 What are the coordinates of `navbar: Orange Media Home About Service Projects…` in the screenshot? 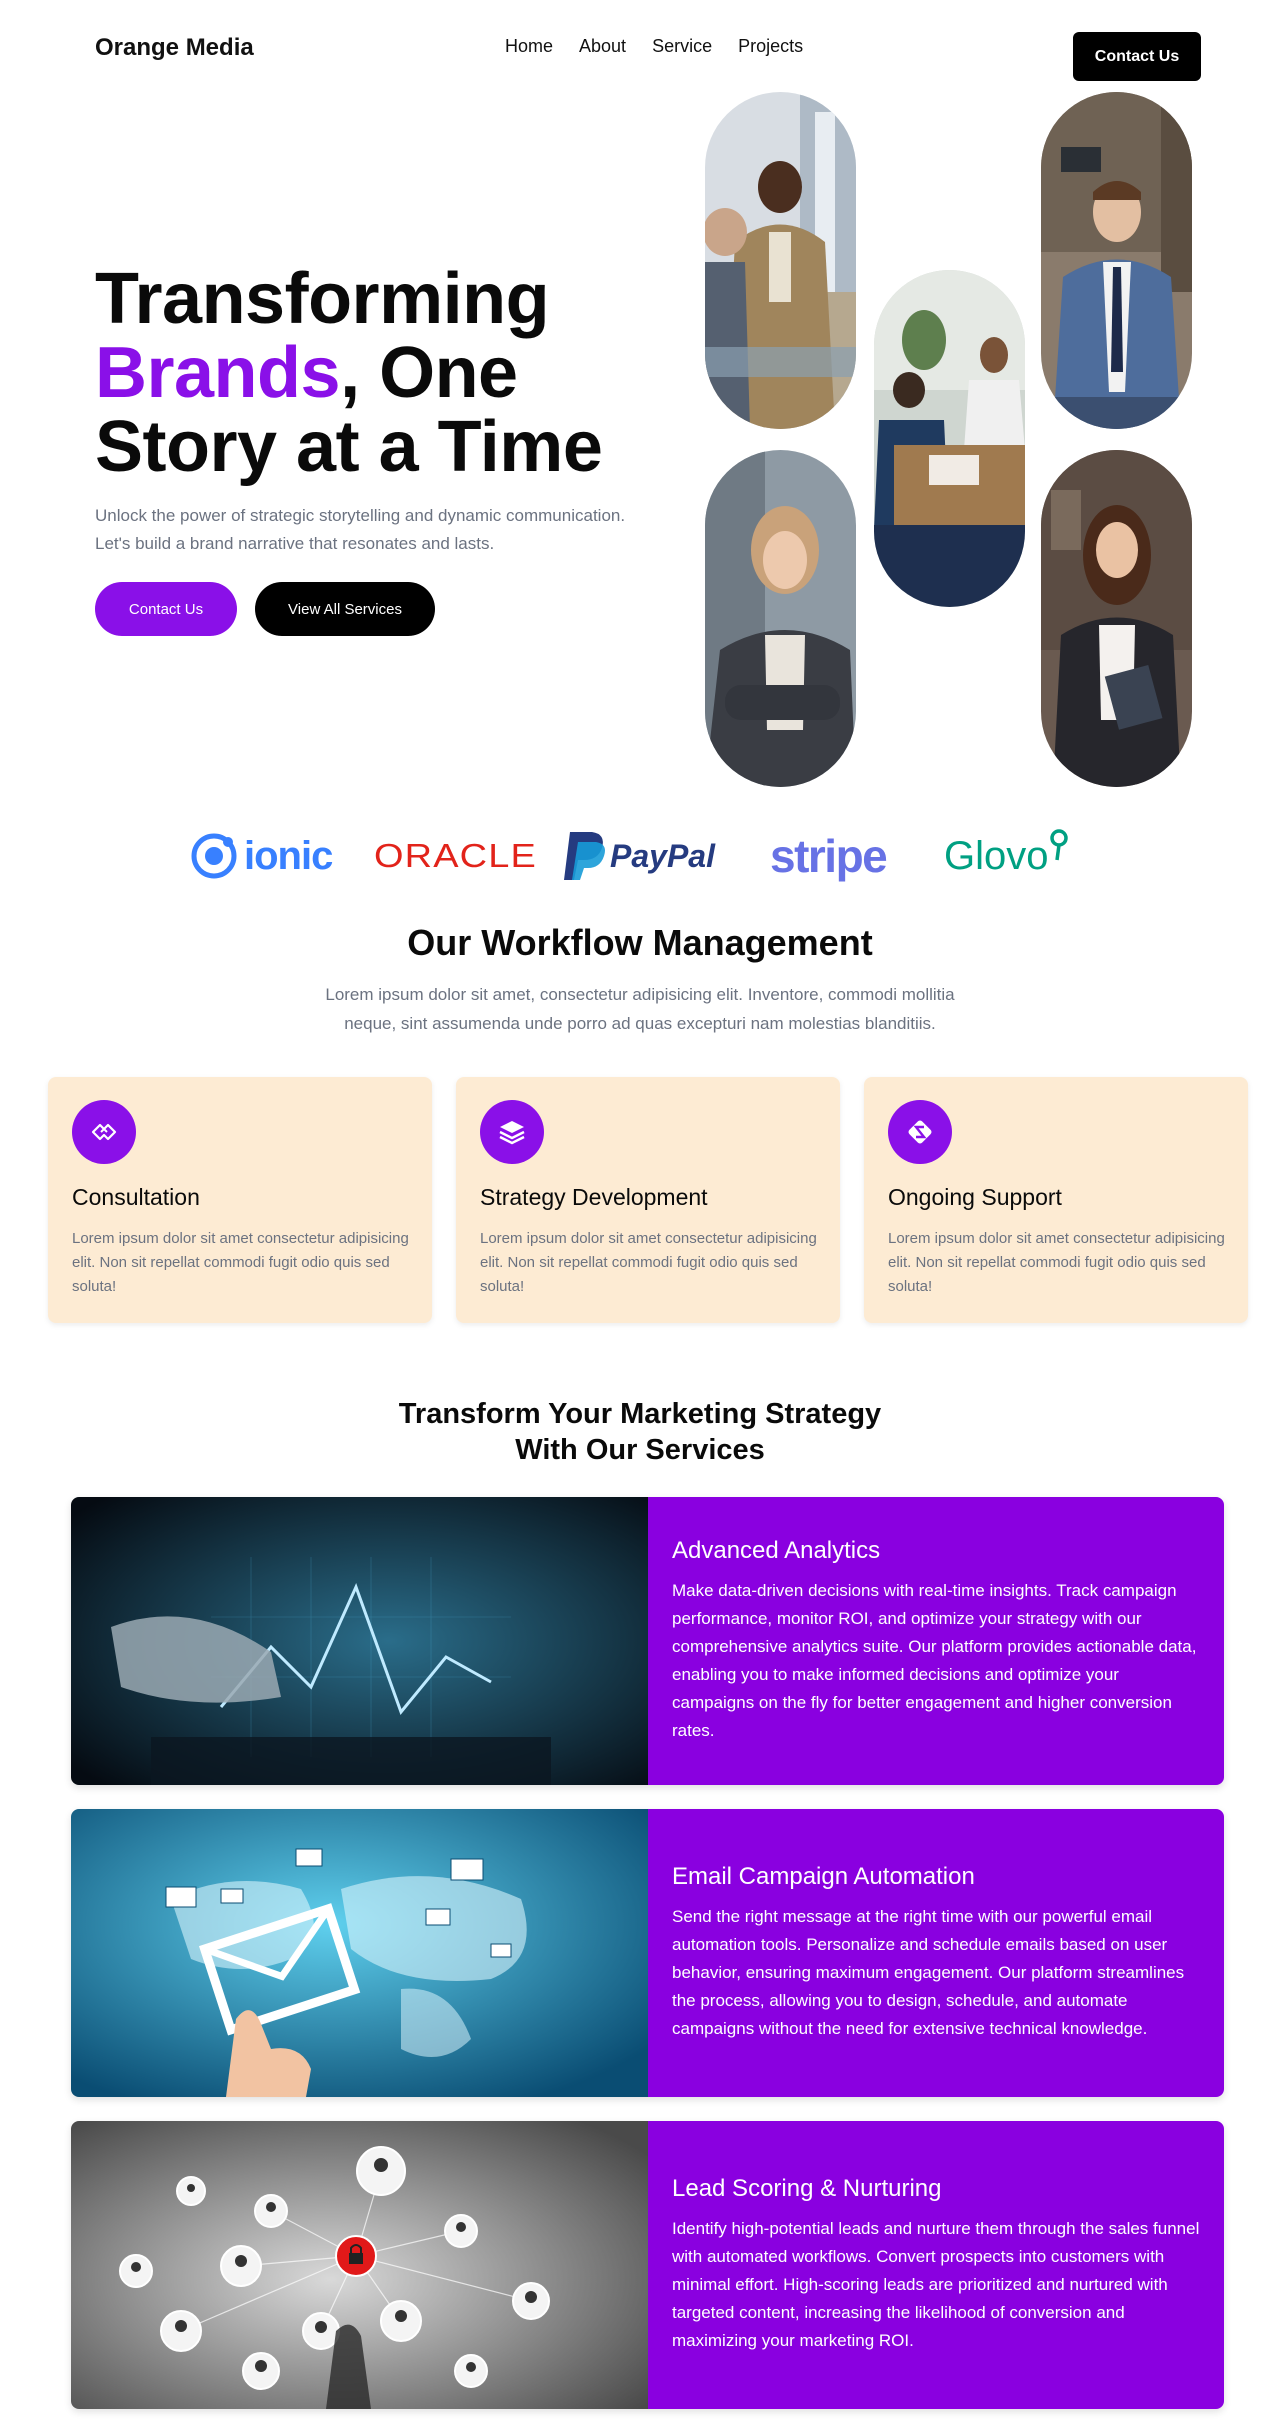 It's located at (640, 47).